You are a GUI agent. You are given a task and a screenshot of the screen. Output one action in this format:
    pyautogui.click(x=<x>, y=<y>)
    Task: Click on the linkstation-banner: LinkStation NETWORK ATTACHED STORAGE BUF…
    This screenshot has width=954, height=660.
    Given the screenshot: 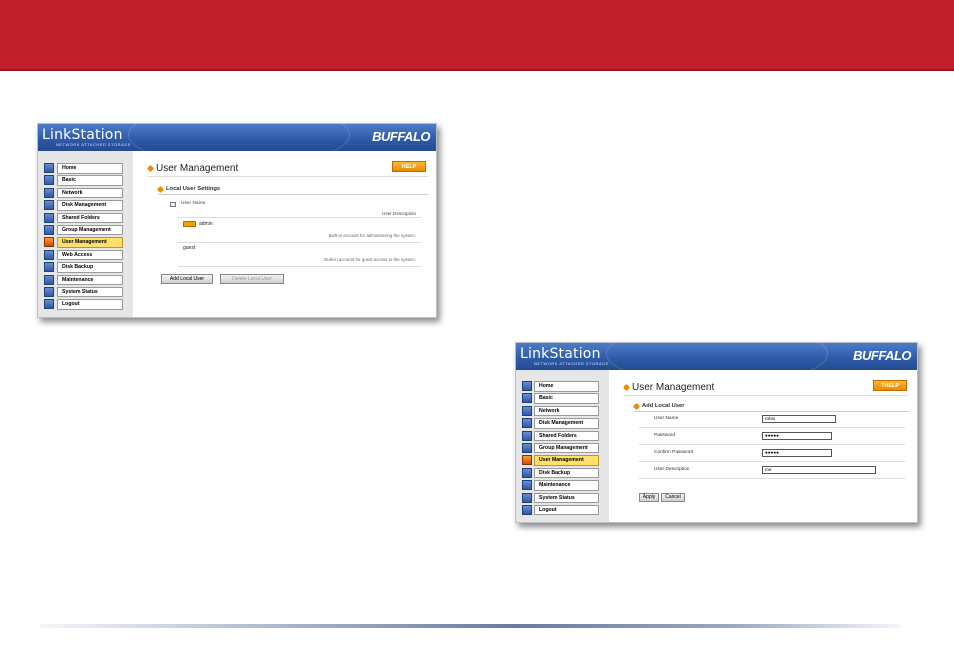 What is the action you would take?
    pyautogui.click(x=716, y=356)
    